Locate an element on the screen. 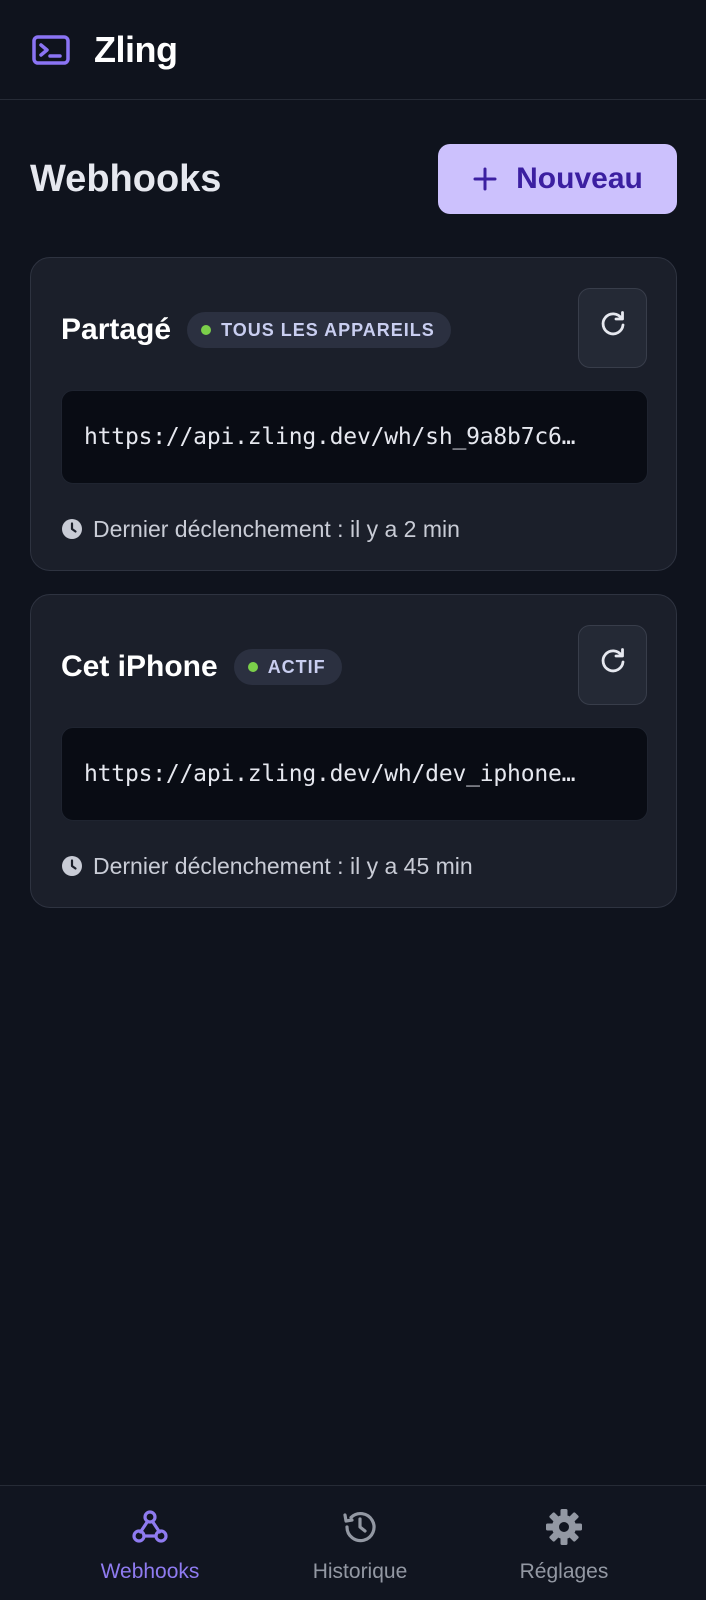  app-title: Zling is located at coordinates (136, 49).